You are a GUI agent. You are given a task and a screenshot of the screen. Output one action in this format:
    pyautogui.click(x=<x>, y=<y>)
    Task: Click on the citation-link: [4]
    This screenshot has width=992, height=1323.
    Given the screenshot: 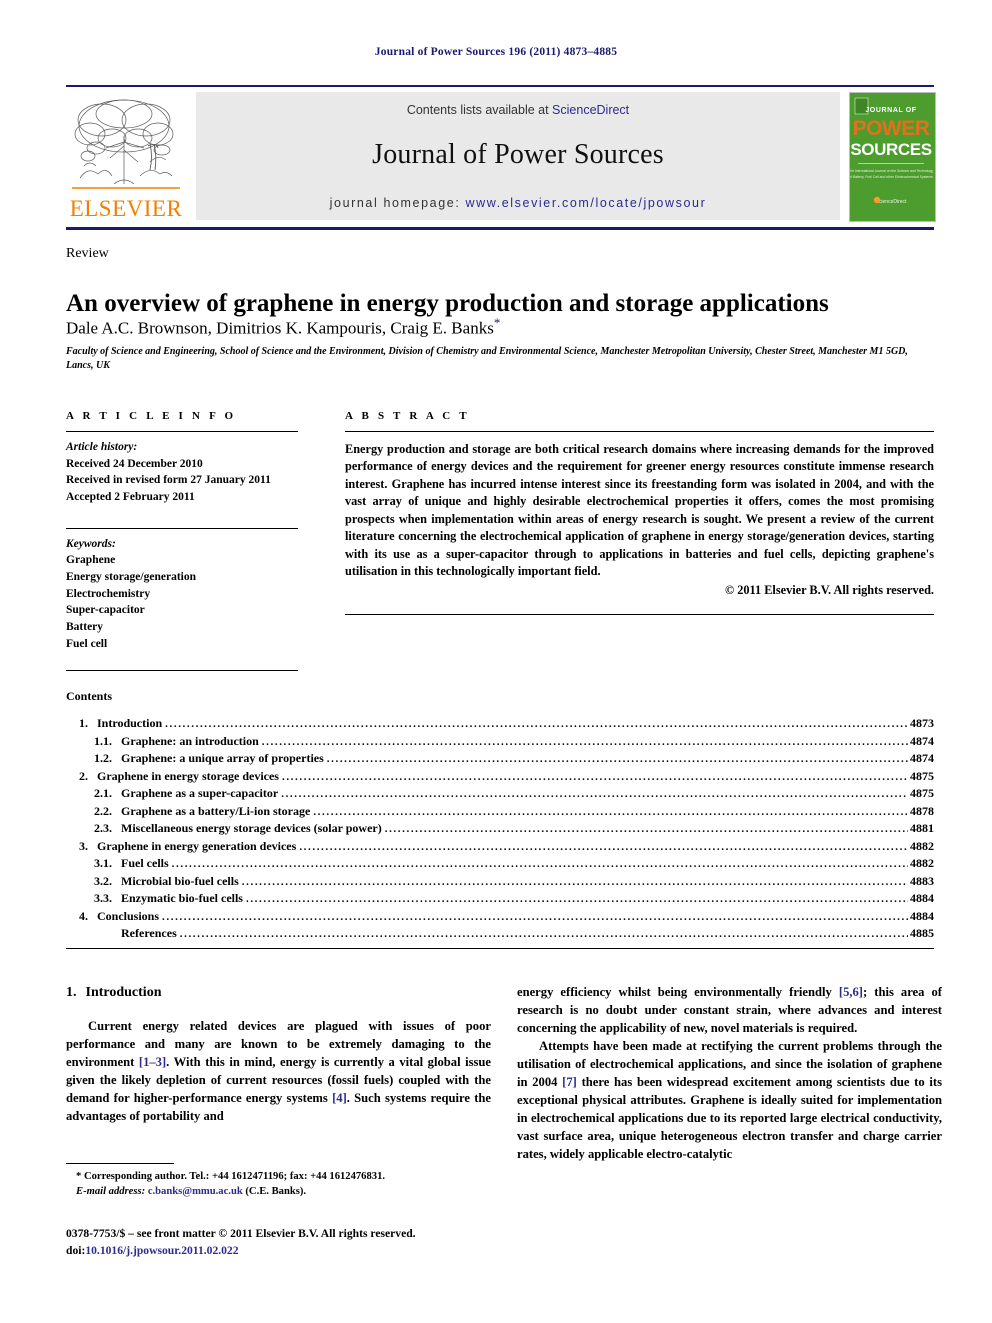 What is the action you would take?
    pyautogui.click(x=339, y=1098)
    